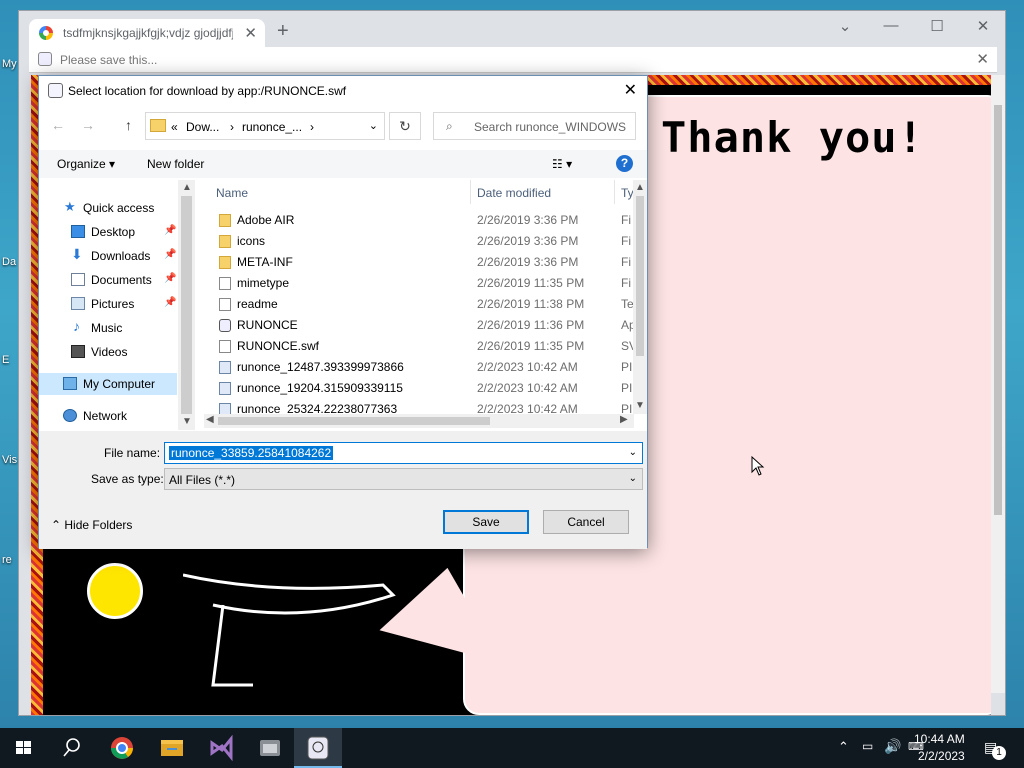 The height and width of the screenshot is (768, 1024). I want to click on nav-label: Videos, so click(109, 352).